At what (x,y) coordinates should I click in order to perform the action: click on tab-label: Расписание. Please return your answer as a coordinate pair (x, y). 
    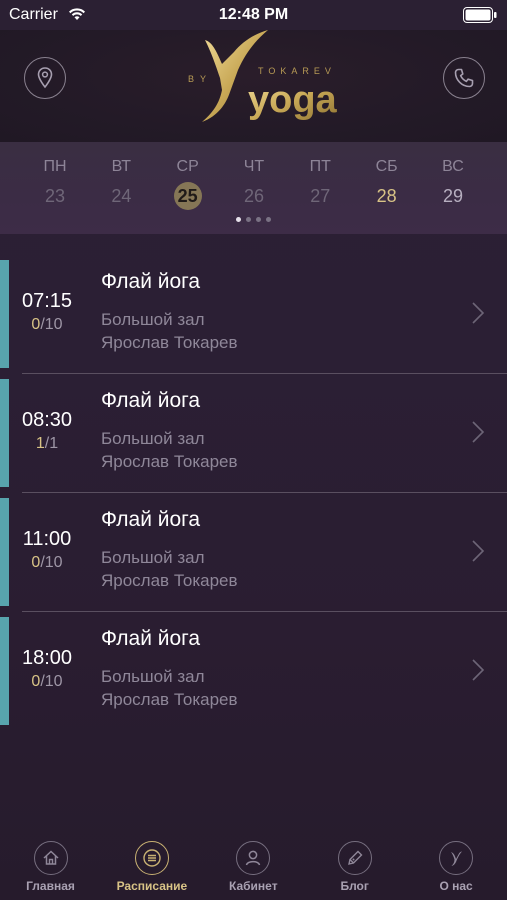
    Looking at the image, I should click on (152, 886).